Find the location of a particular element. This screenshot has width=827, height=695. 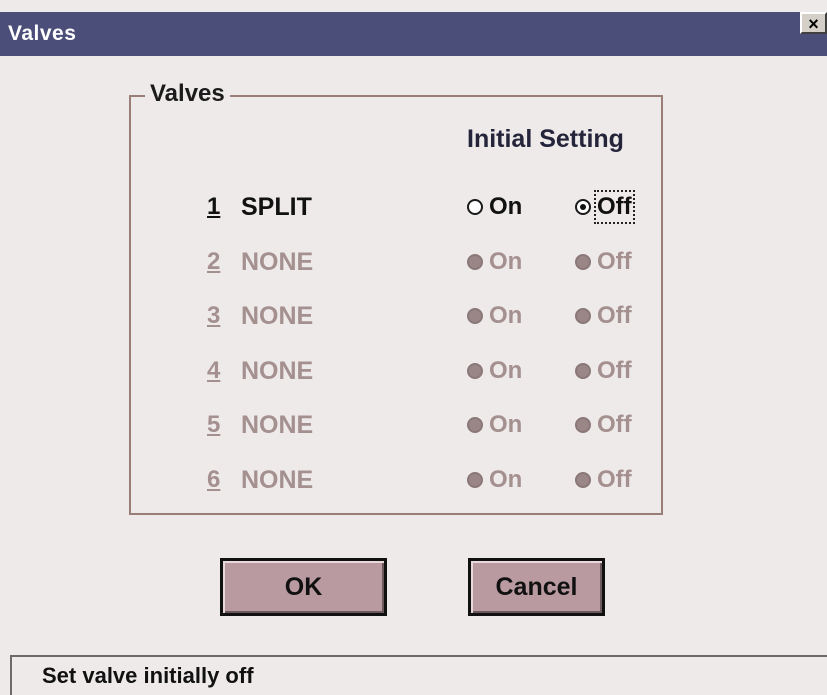

valve-1-off-radio: Off is located at coordinates (605, 207).